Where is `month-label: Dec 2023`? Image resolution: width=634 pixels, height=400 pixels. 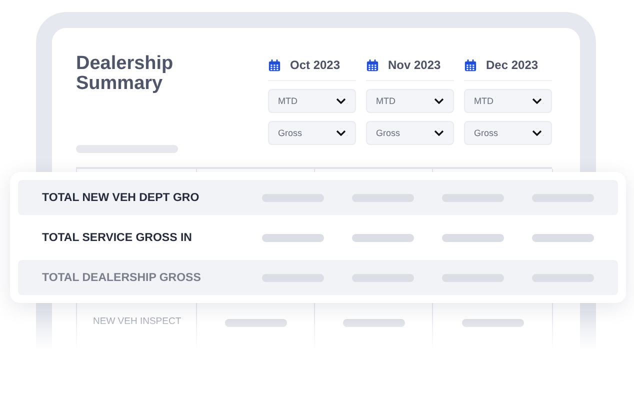
month-label: Dec 2023 is located at coordinates (512, 65).